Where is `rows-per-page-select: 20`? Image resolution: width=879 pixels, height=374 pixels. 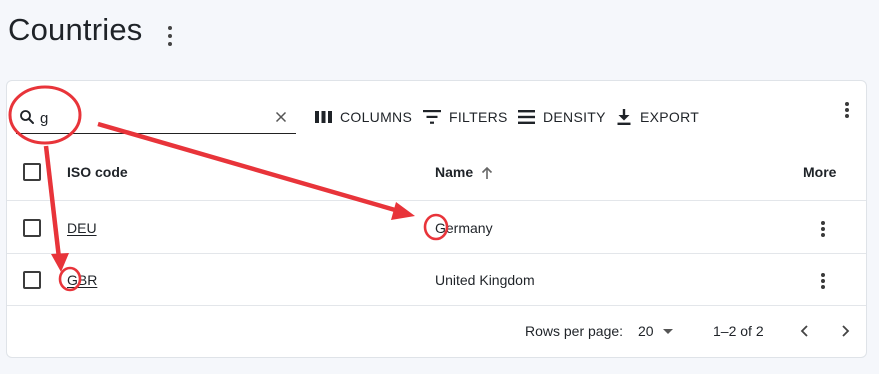 rows-per-page-select: 20 is located at coordinates (646, 331).